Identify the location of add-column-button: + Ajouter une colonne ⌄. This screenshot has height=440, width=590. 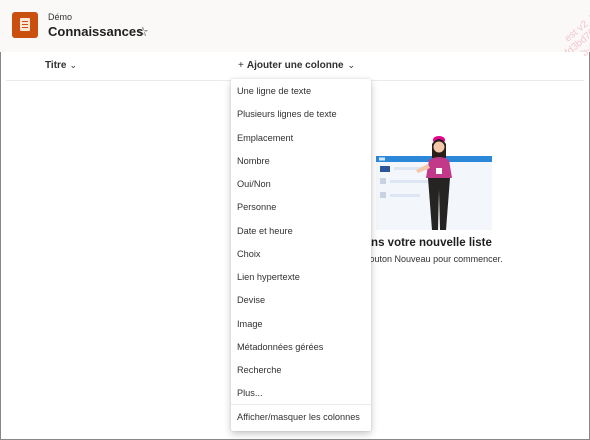
(296, 65).